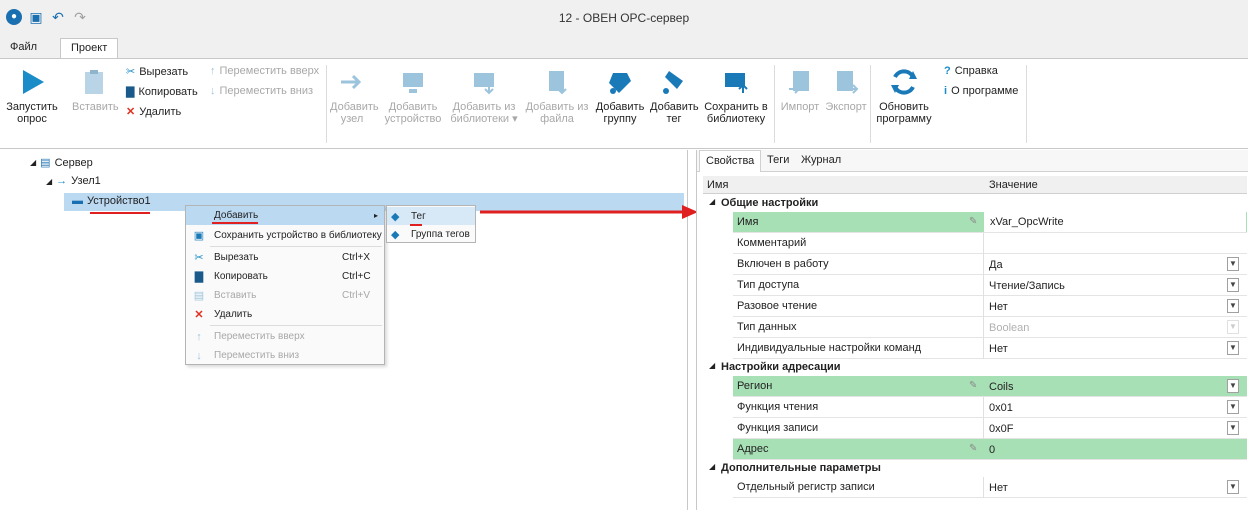  I want to click on prop-enabled-label: Включен в работу, so click(783, 264).